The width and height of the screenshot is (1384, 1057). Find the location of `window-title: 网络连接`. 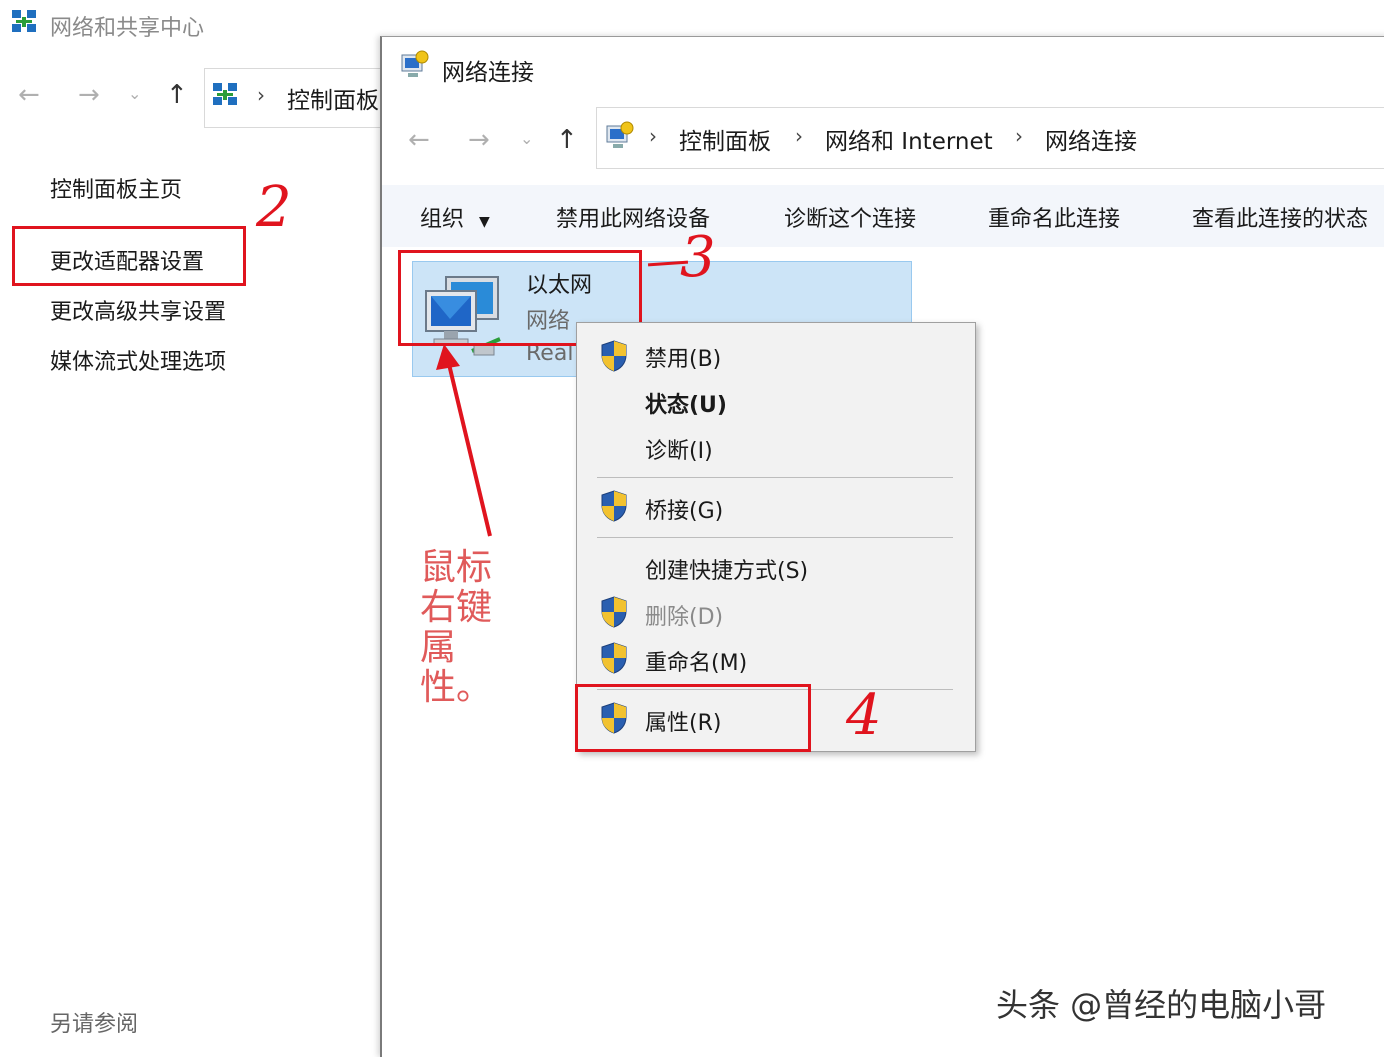

window-title: 网络连接 is located at coordinates (488, 73).